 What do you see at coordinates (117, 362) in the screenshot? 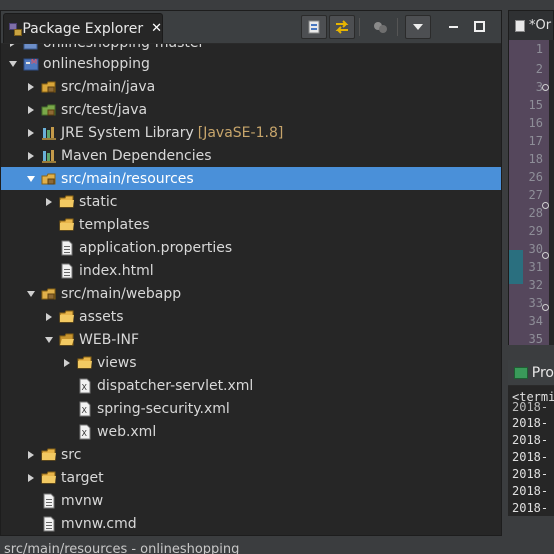
I see `tree-item-label: views` at bounding box center [117, 362].